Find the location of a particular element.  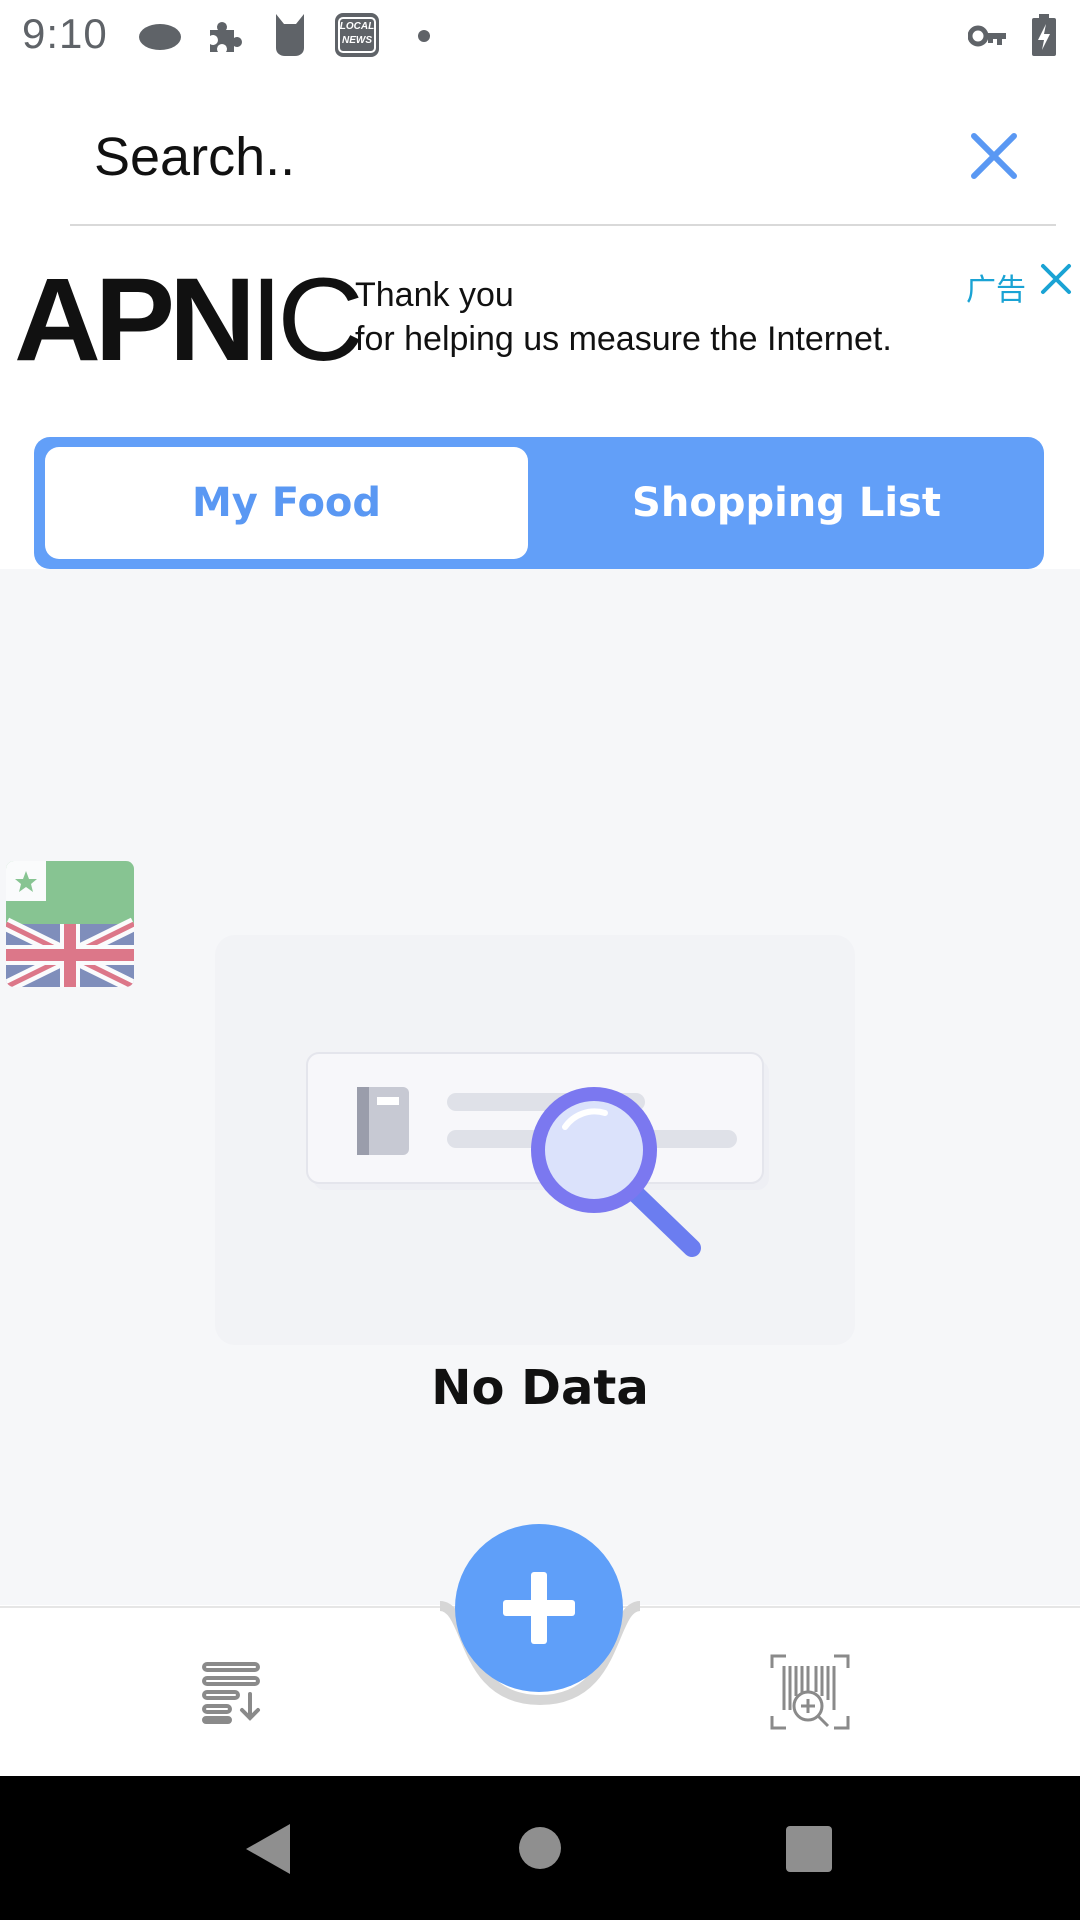

status-time: 9:10 is located at coordinates (65, 33).